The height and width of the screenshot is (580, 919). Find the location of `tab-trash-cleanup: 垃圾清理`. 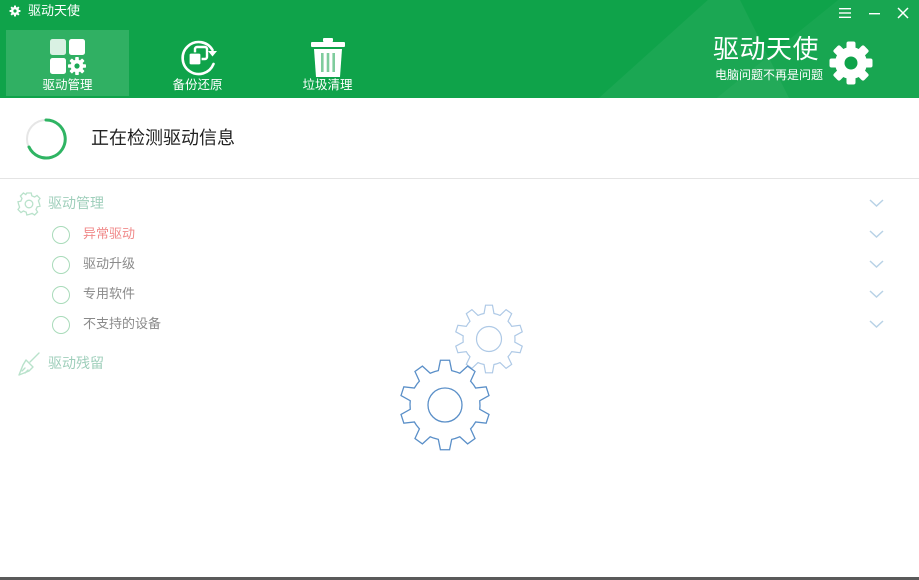

tab-trash-cleanup: 垃圾清理 is located at coordinates (327, 63).